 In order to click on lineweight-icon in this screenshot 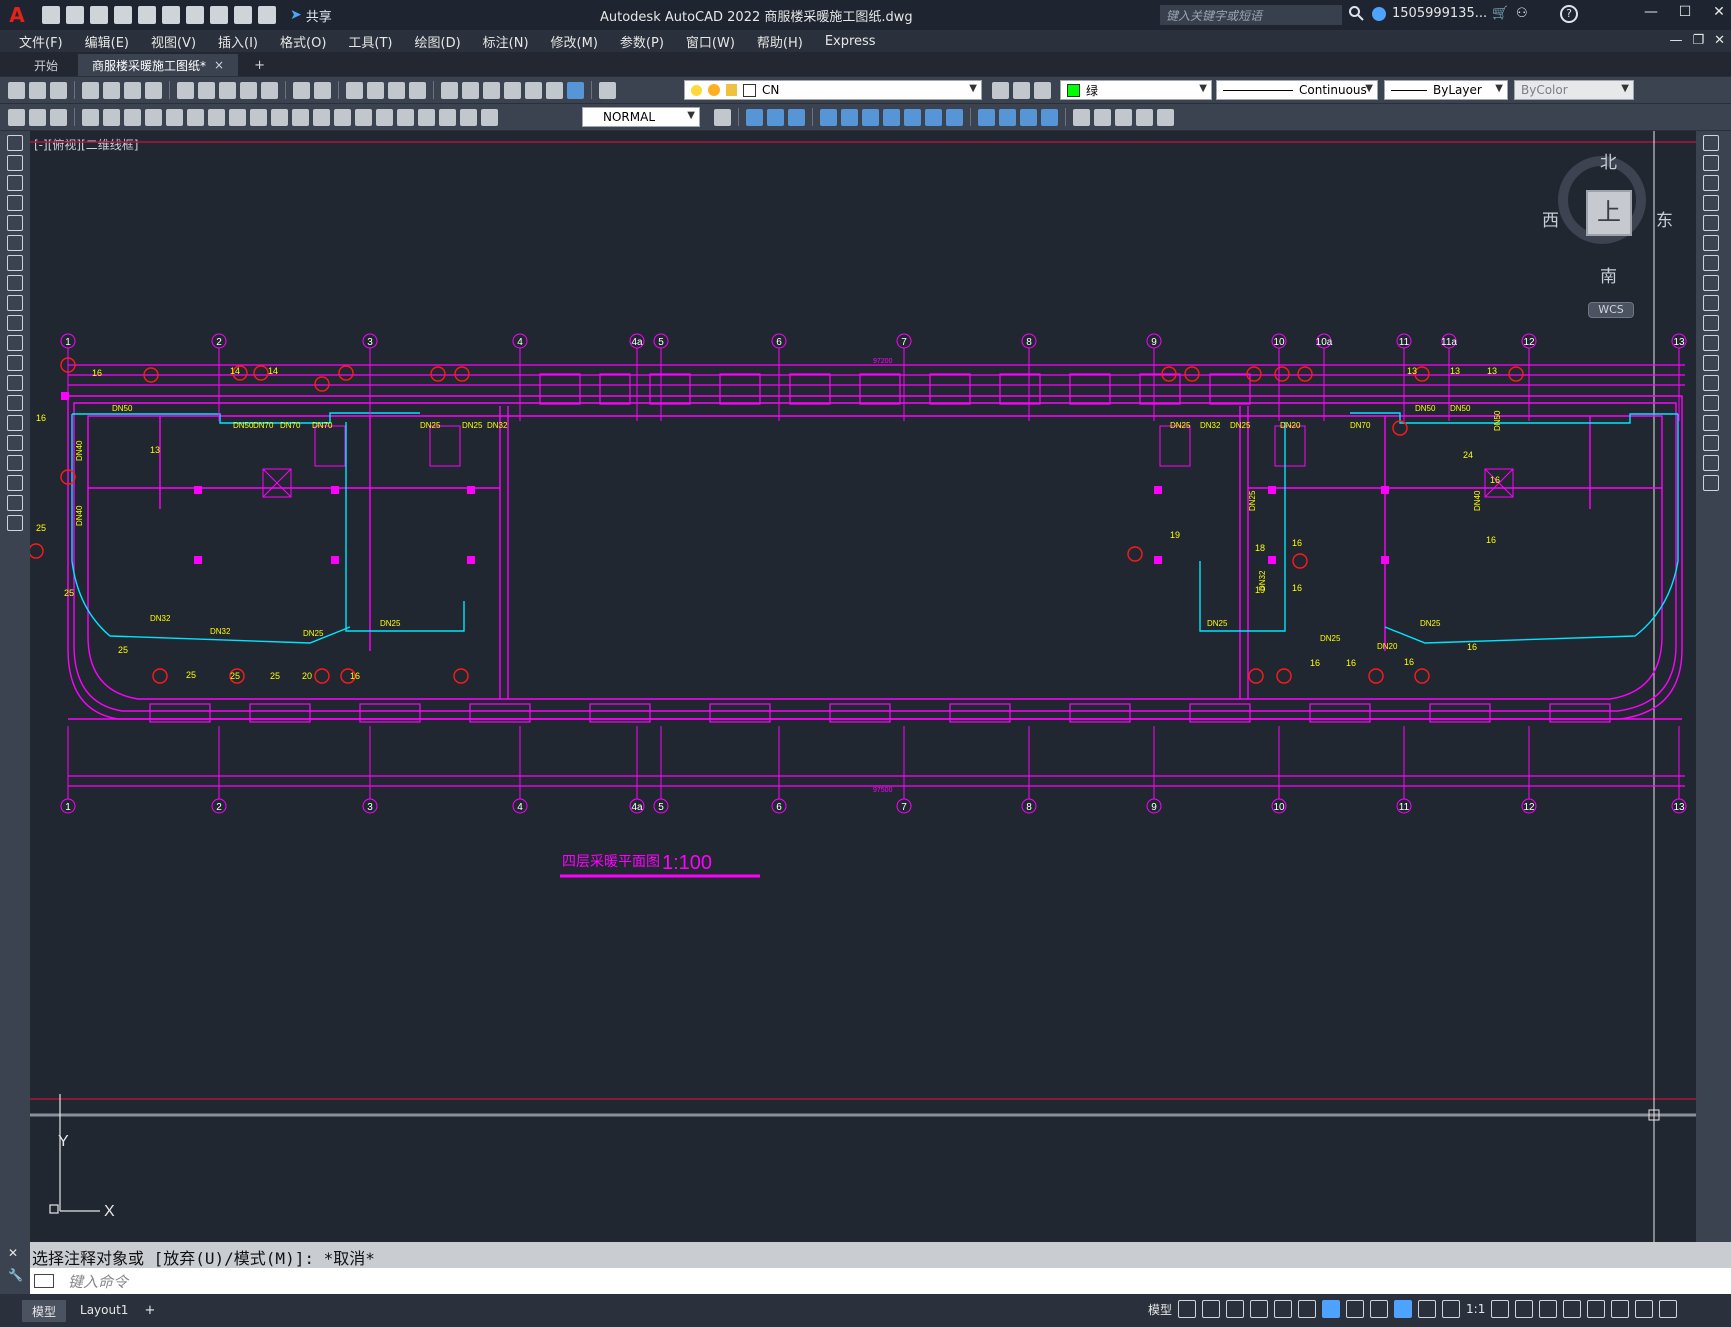, I will do `click(1355, 1309)`.